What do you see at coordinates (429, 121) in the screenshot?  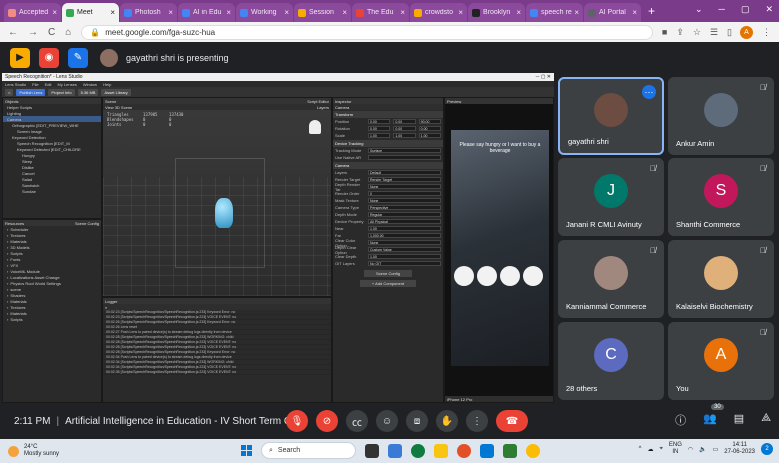 I see `inspector-field-value: 90.00` at bounding box center [429, 121].